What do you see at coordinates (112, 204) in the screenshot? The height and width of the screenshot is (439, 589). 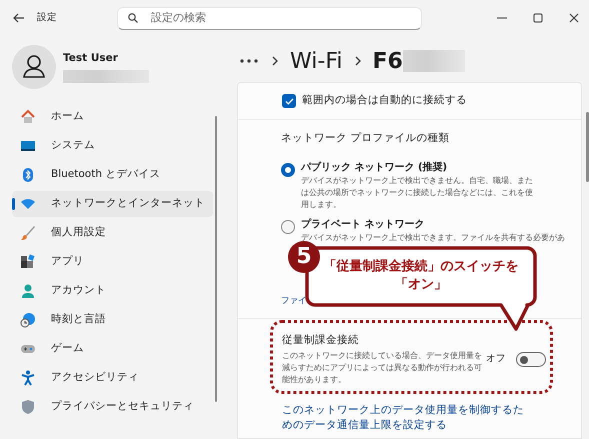 I see `nav-item: ネットワークとインターネット` at bounding box center [112, 204].